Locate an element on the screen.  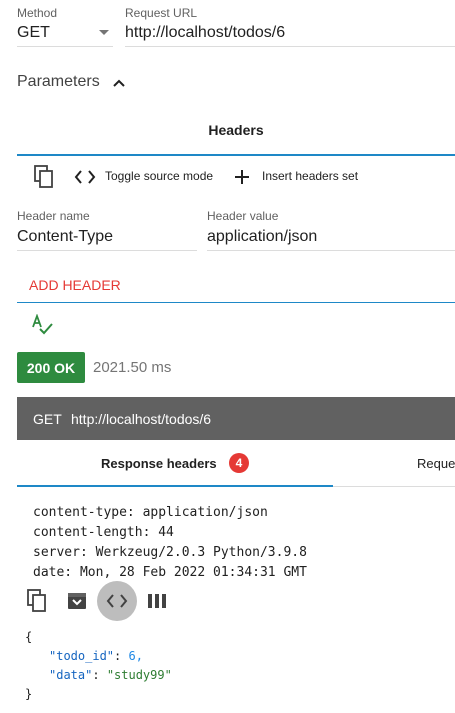
response-url: http://localhost/todos/6 is located at coordinates (141, 419).